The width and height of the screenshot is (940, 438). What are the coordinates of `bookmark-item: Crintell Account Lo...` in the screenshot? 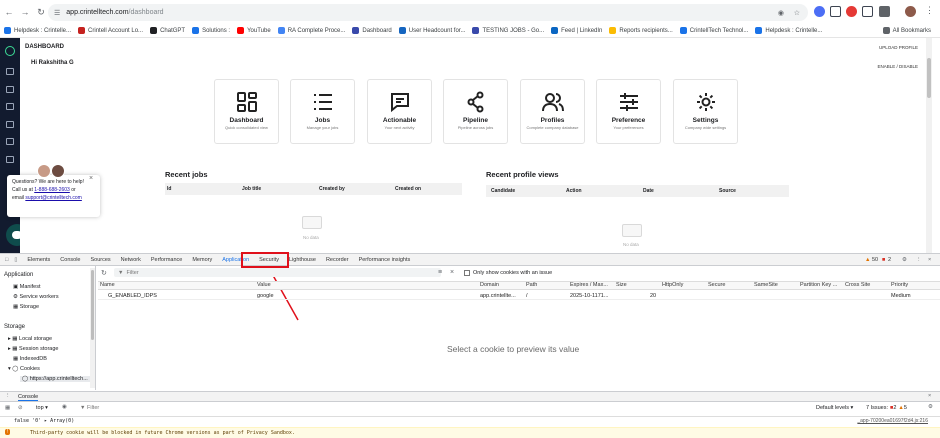 It's located at (110, 30).